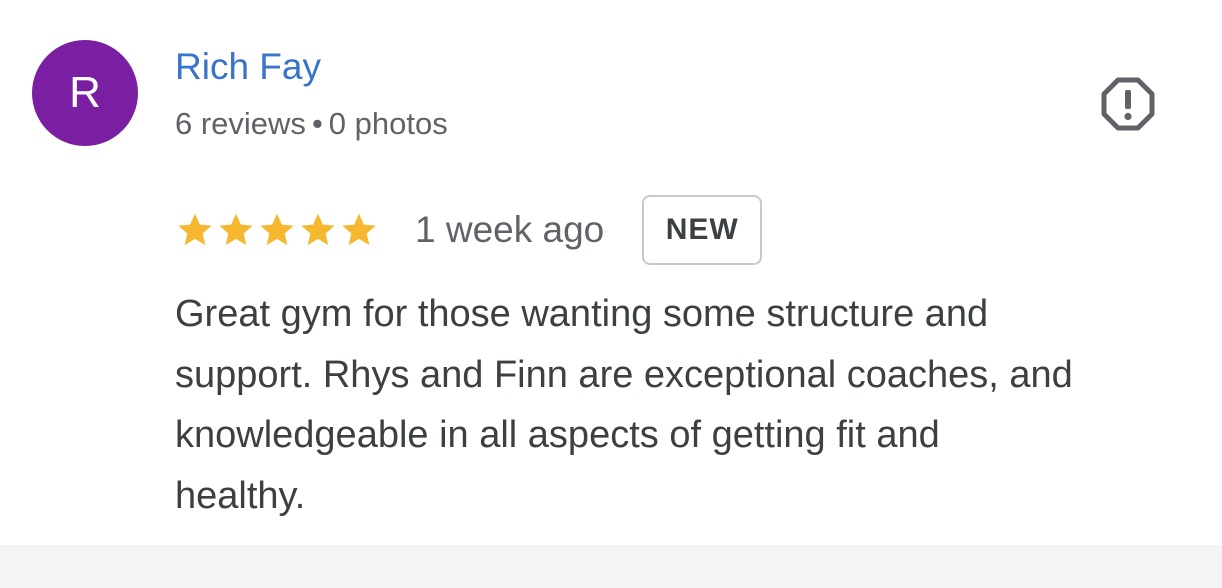  What do you see at coordinates (611, 566) in the screenshot?
I see `bottom-divider-area` at bounding box center [611, 566].